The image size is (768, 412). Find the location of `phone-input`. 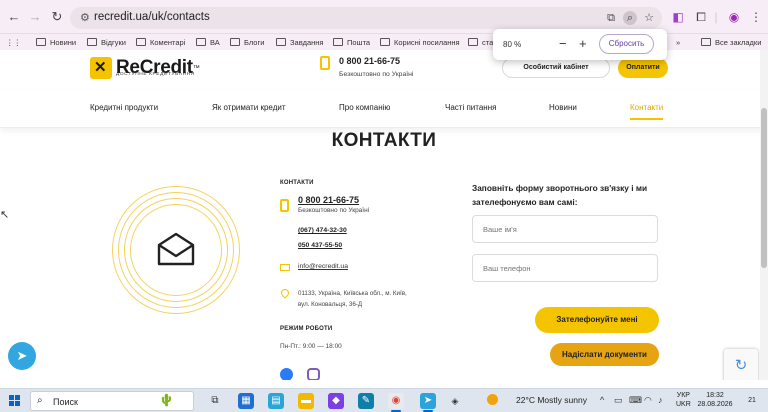

phone-input is located at coordinates (565, 268).